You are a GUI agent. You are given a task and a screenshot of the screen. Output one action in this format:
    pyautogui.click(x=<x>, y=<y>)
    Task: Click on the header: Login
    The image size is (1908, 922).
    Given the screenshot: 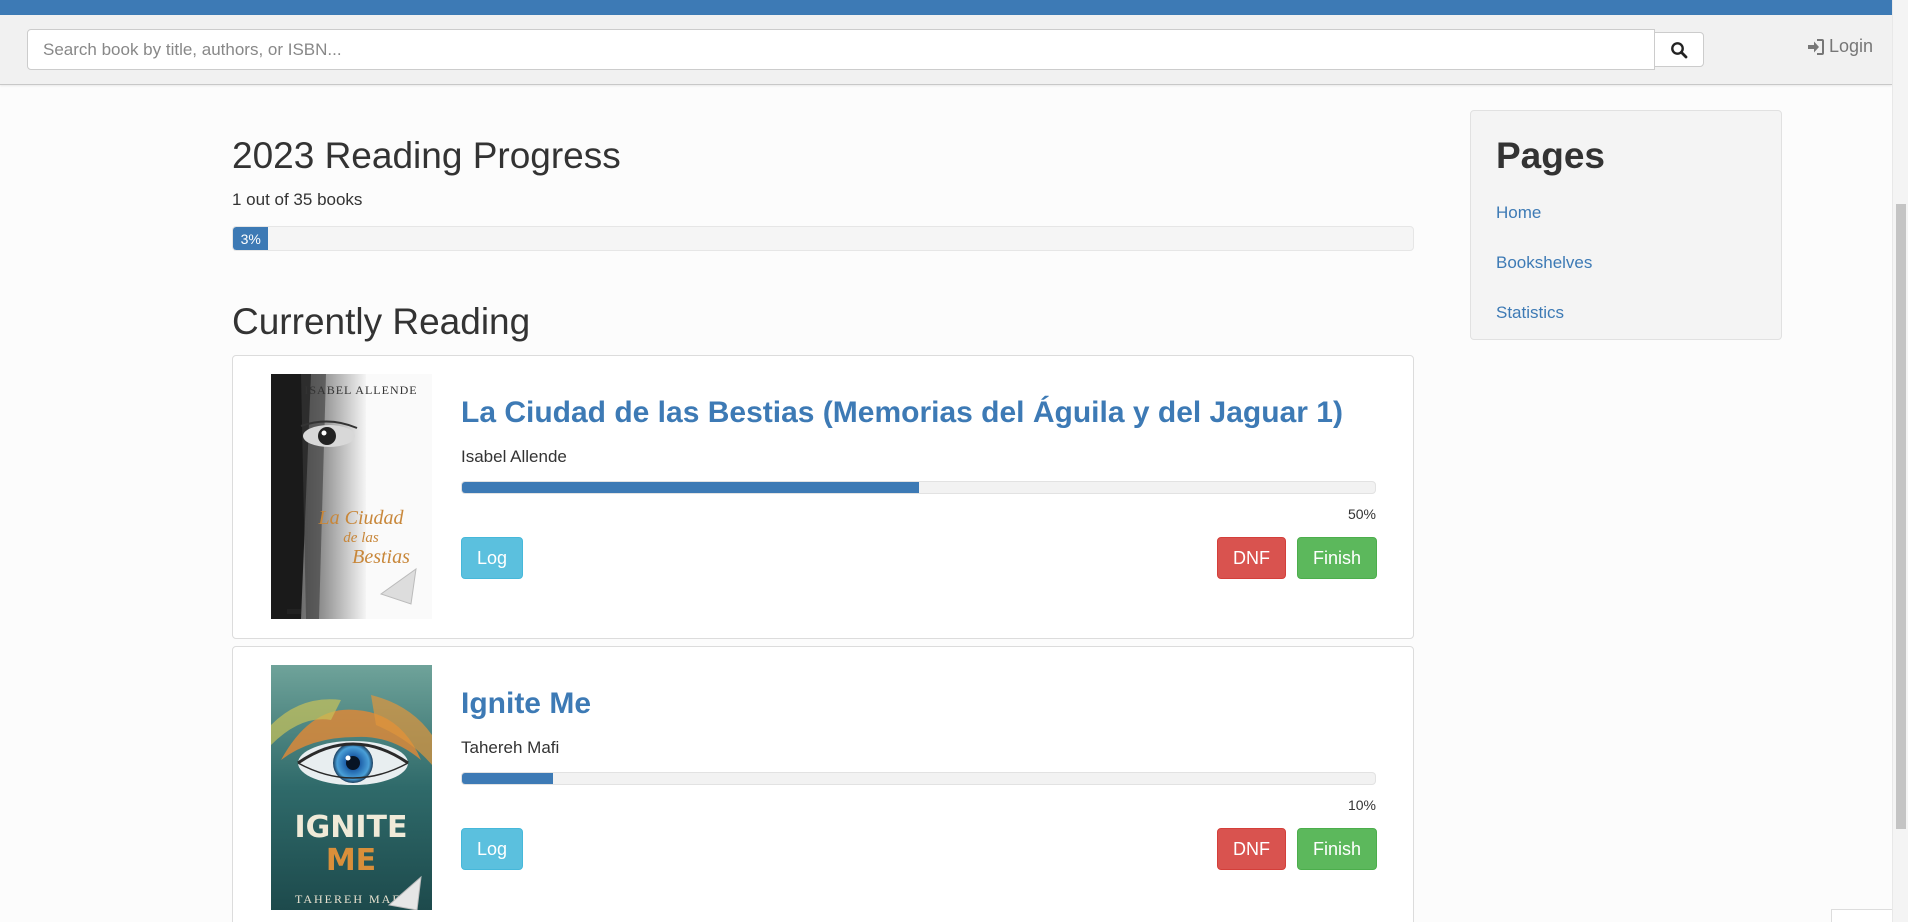 What is the action you would take?
    pyautogui.click(x=946, y=50)
    